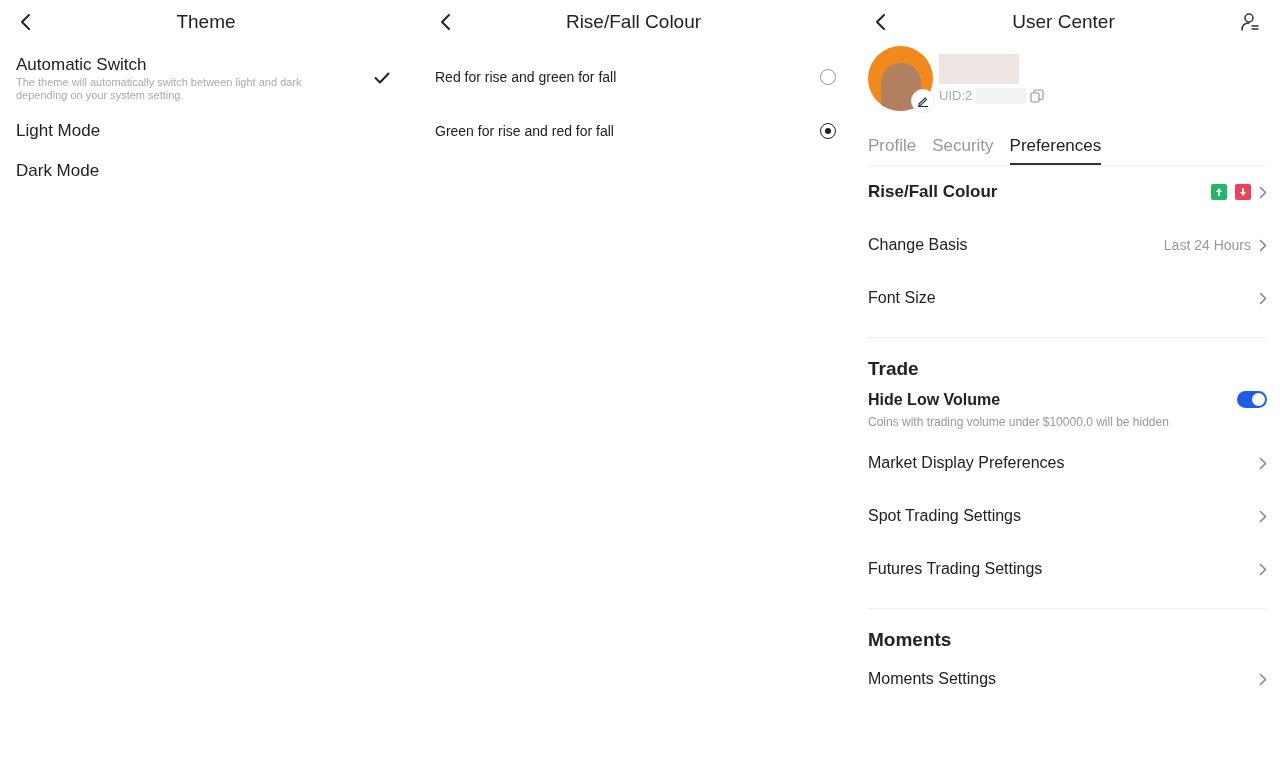 This screenshot has height=769, width=1280. I want to click on settings-row: Moments Settings, so click(1067, 679).